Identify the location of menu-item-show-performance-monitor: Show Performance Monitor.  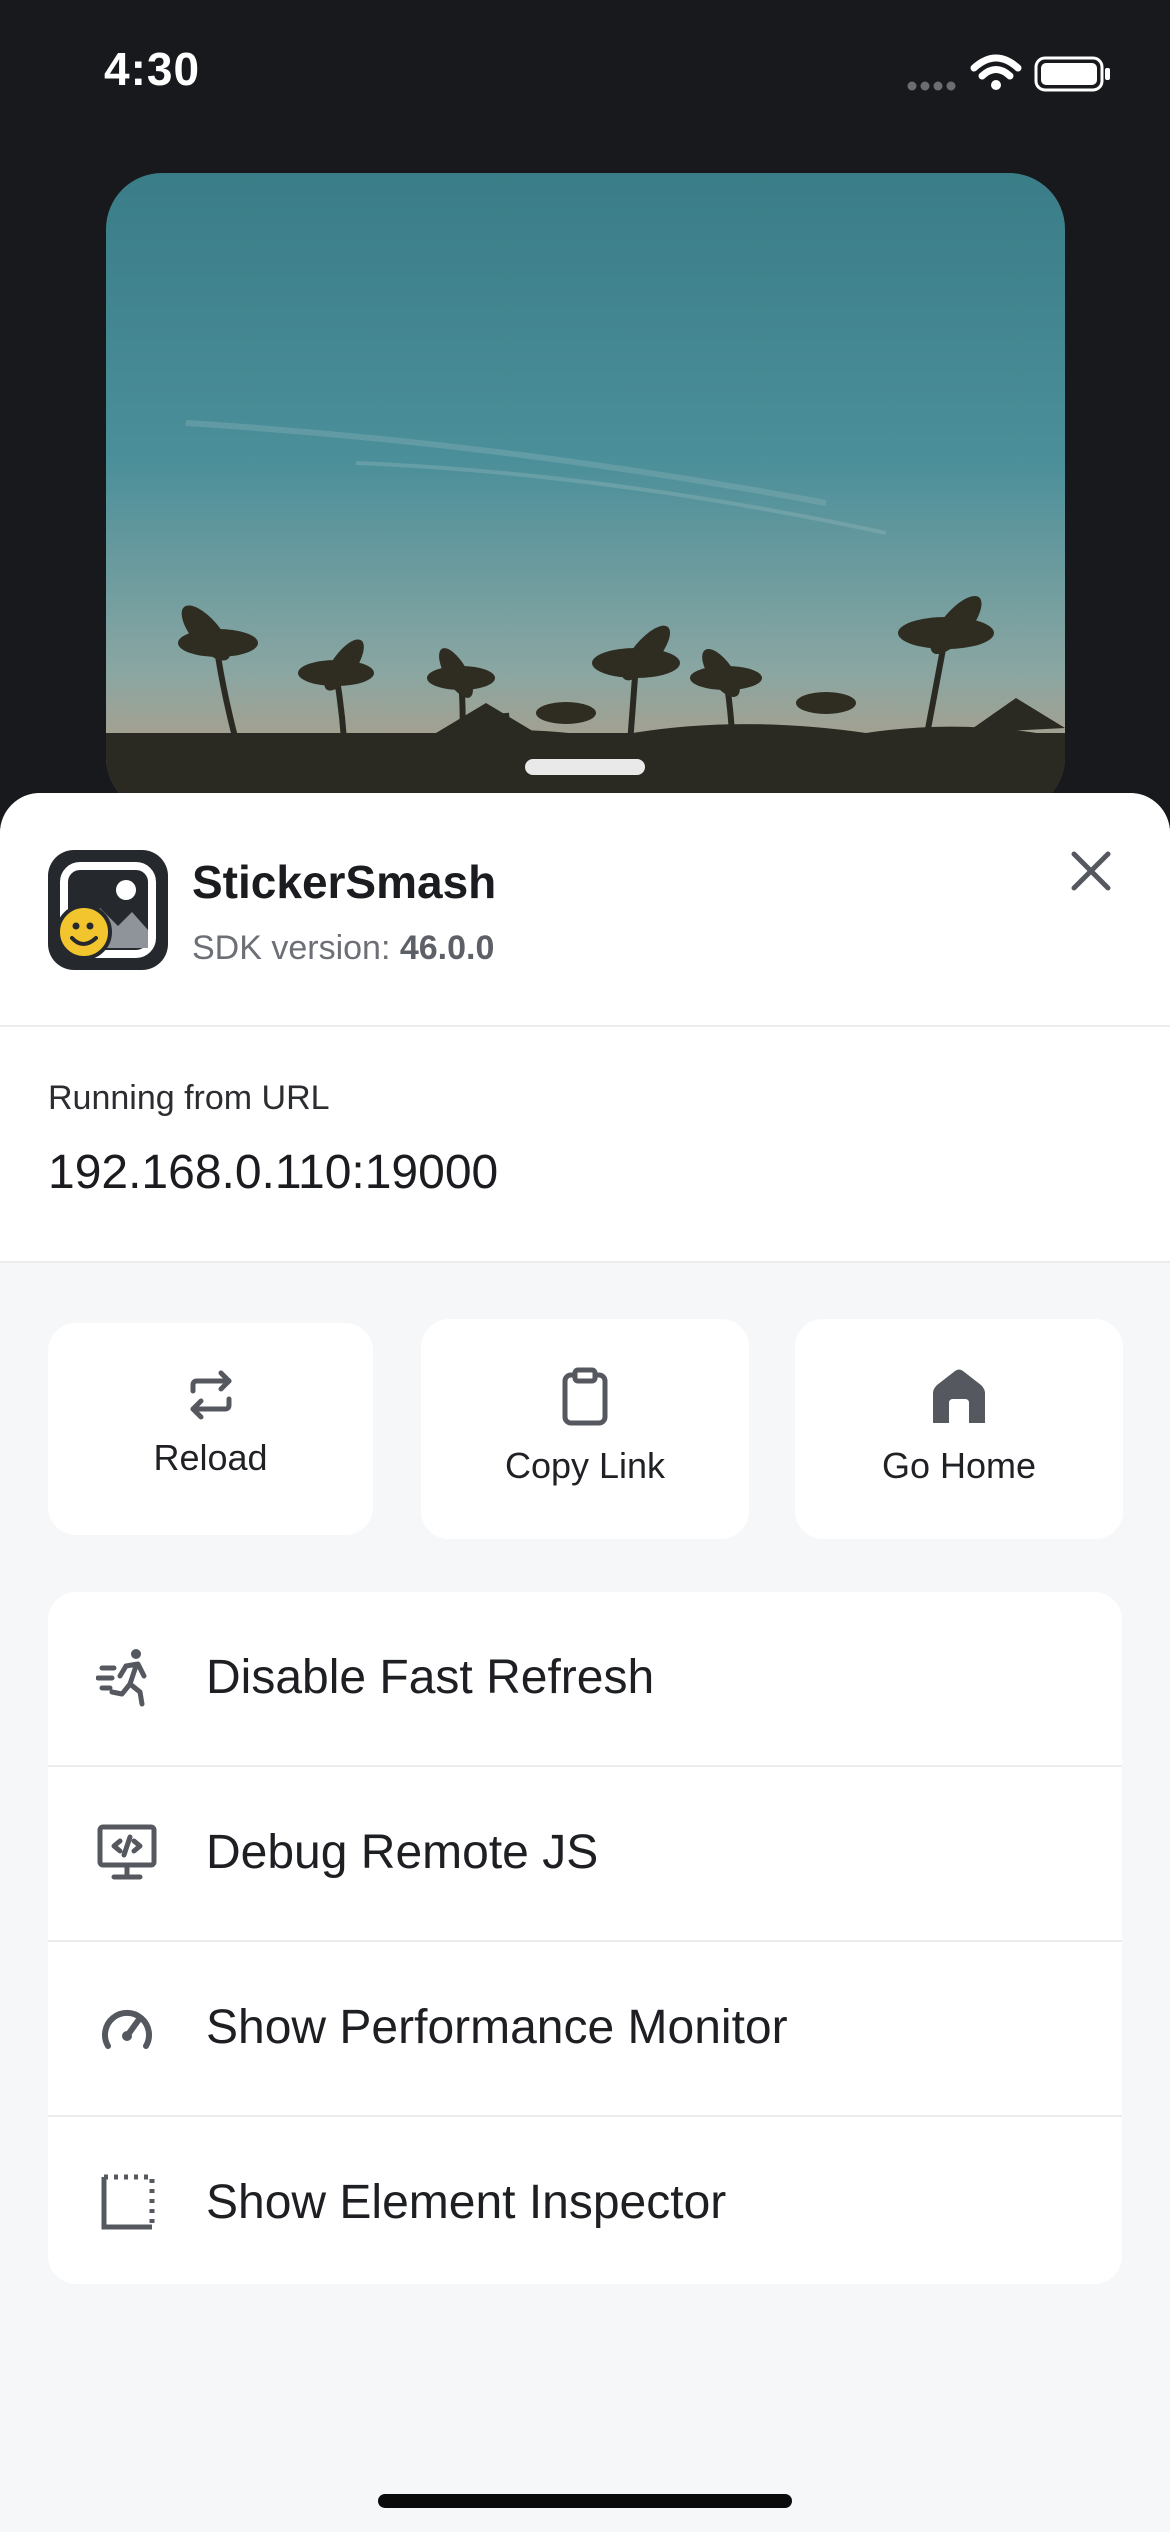
(585, 2029).